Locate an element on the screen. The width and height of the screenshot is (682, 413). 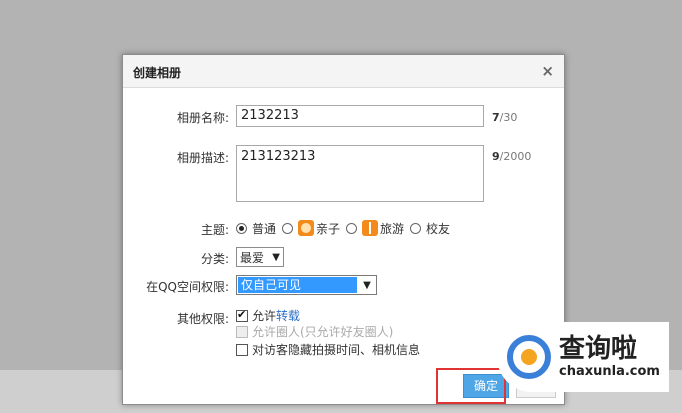
permission-select: 仅自己可见 ▼ is located at coordinates (306, 285).